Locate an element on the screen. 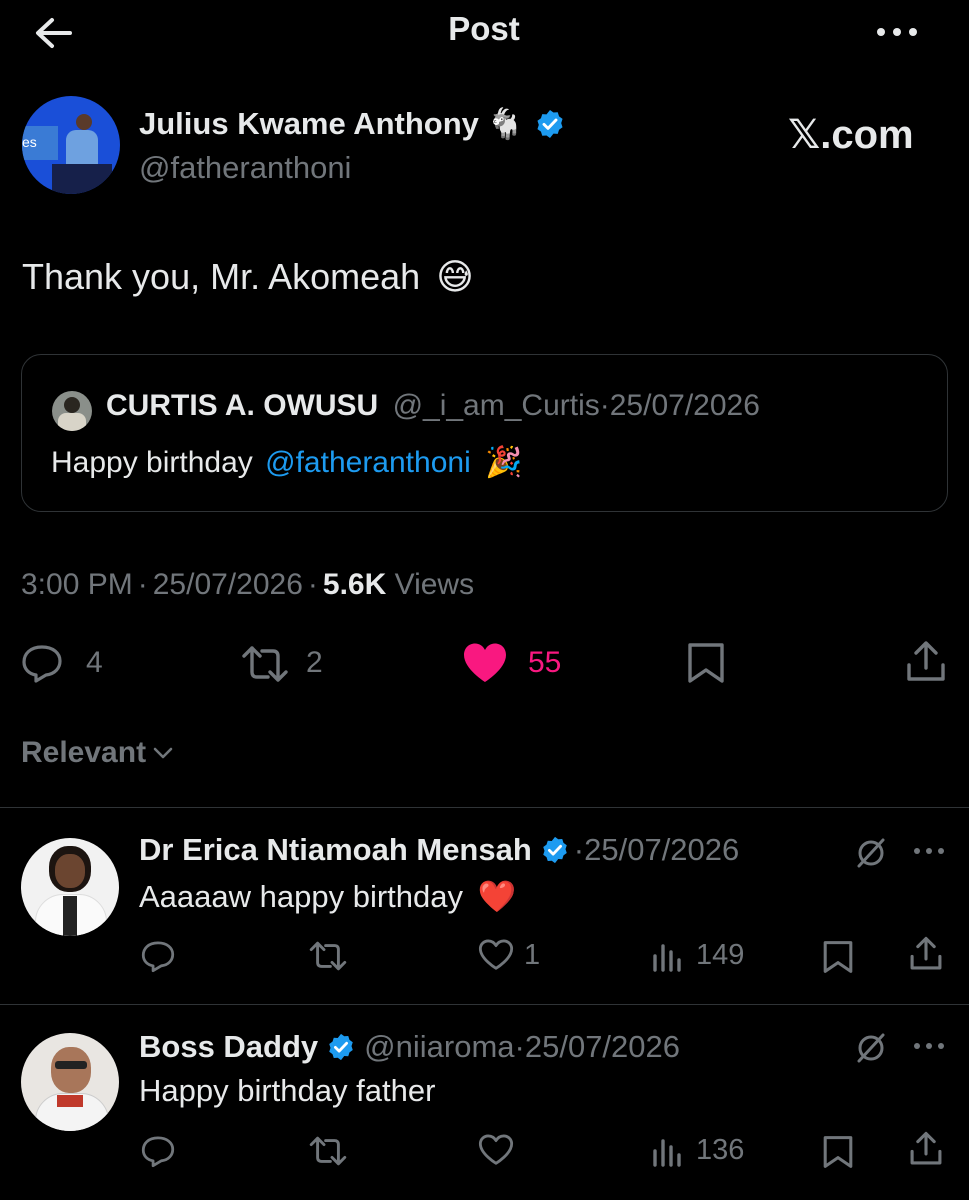  reply-header: Dr Erica Ntiamoah Mensah ·25/07/2026 is located at coordinates (439, 850).